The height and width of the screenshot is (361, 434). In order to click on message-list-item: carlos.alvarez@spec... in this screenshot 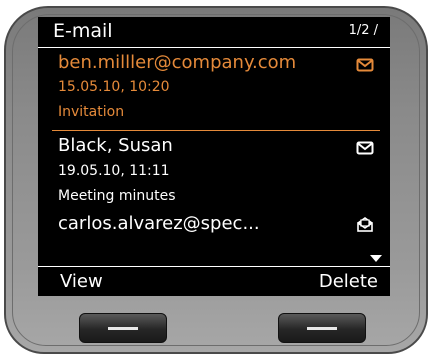, I will do `click(214, 238)`.